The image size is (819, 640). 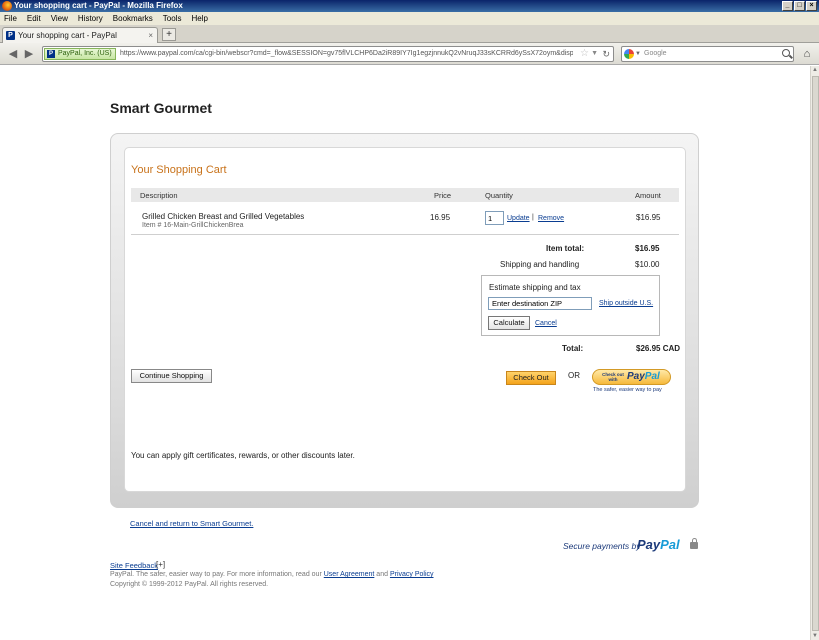 I want to click on tab-title: Your shopping cart - PayPal, so click(x=67, y=35).